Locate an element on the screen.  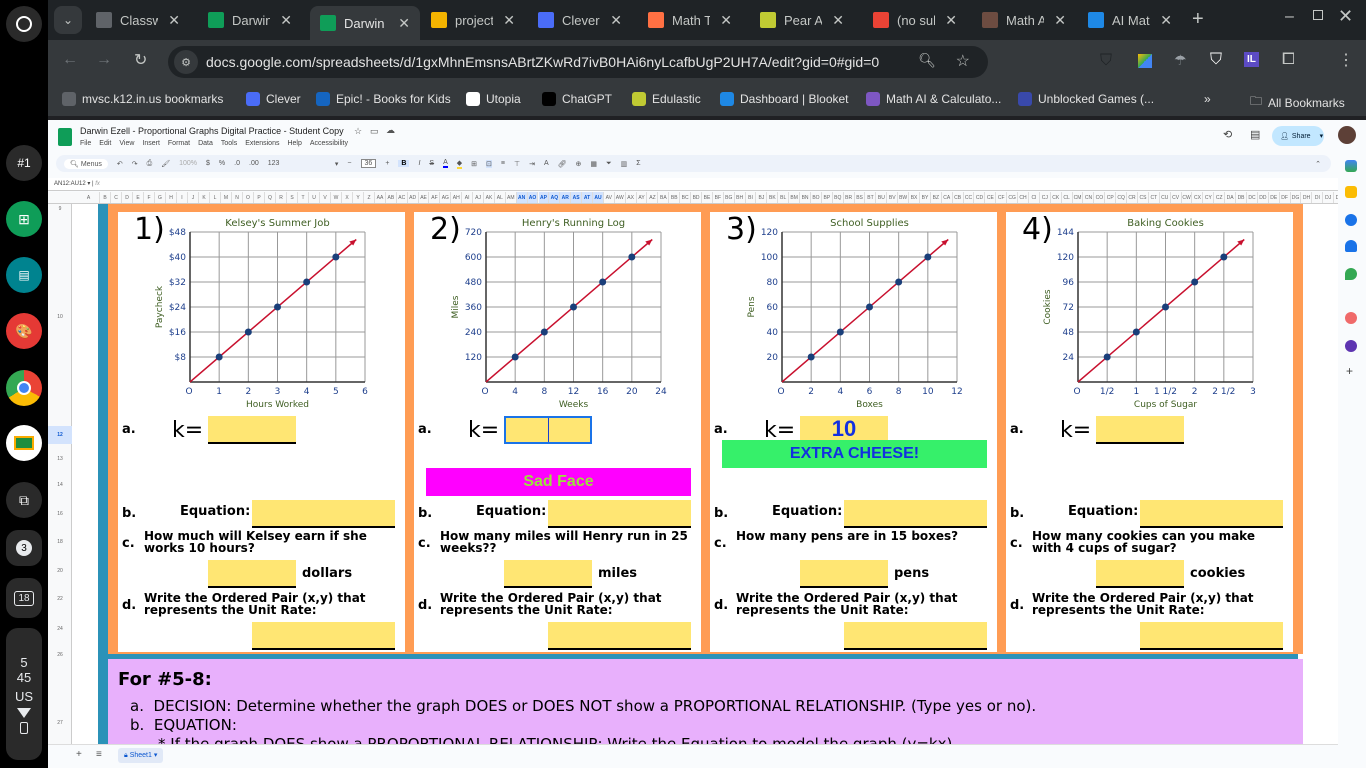
menu-edit: Edit is located at coordinates (105, 143).